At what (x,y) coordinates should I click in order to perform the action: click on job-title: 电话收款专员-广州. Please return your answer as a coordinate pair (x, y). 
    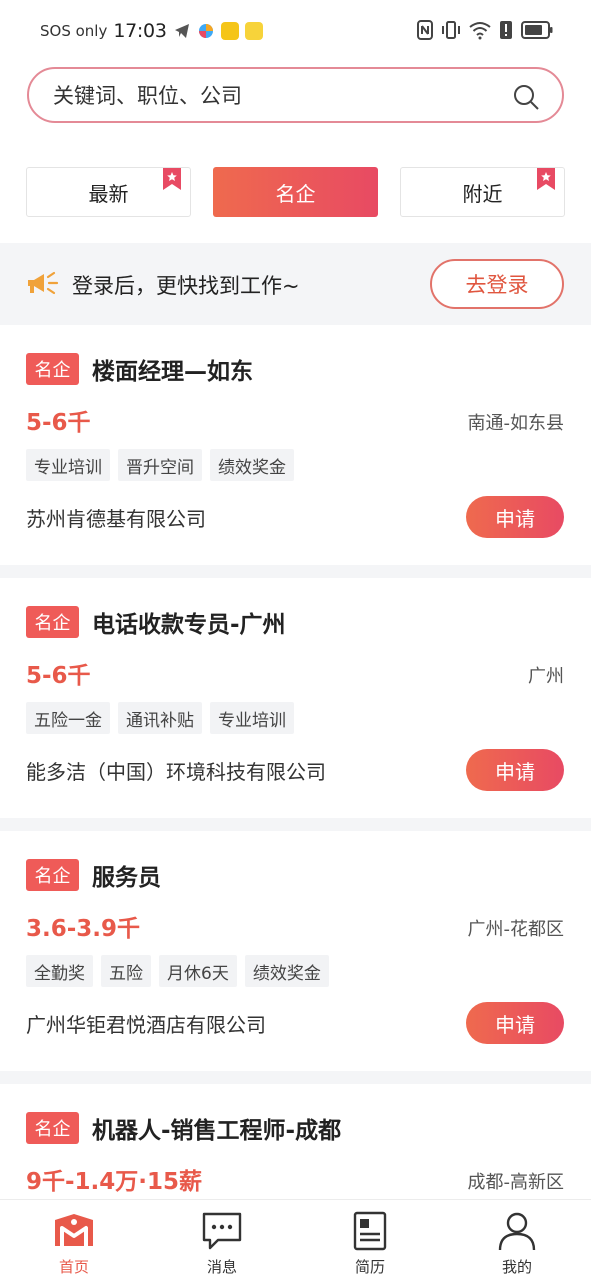
    Looking at the image, I should click on (189, 625).